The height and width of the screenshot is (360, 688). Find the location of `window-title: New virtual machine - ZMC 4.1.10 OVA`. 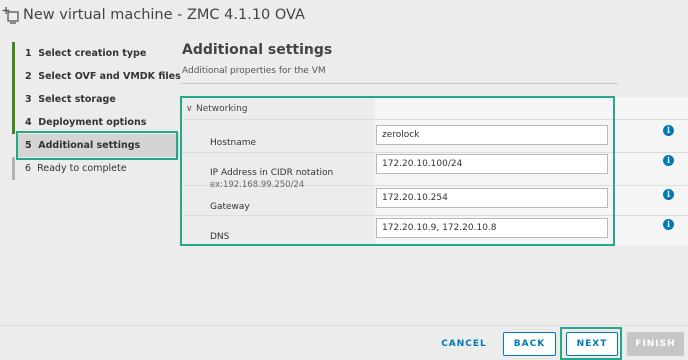

window-title: New virtual machine - ZMC 4.1.10 OVA is located at coordinates (164, 15).